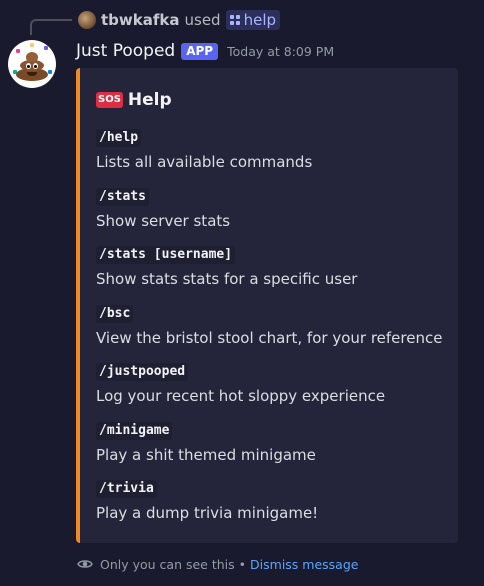 Image resolution: width=484 pixels, height=586 pixels. I want to click on bot-name: Just Pooped, so click(125, 51).